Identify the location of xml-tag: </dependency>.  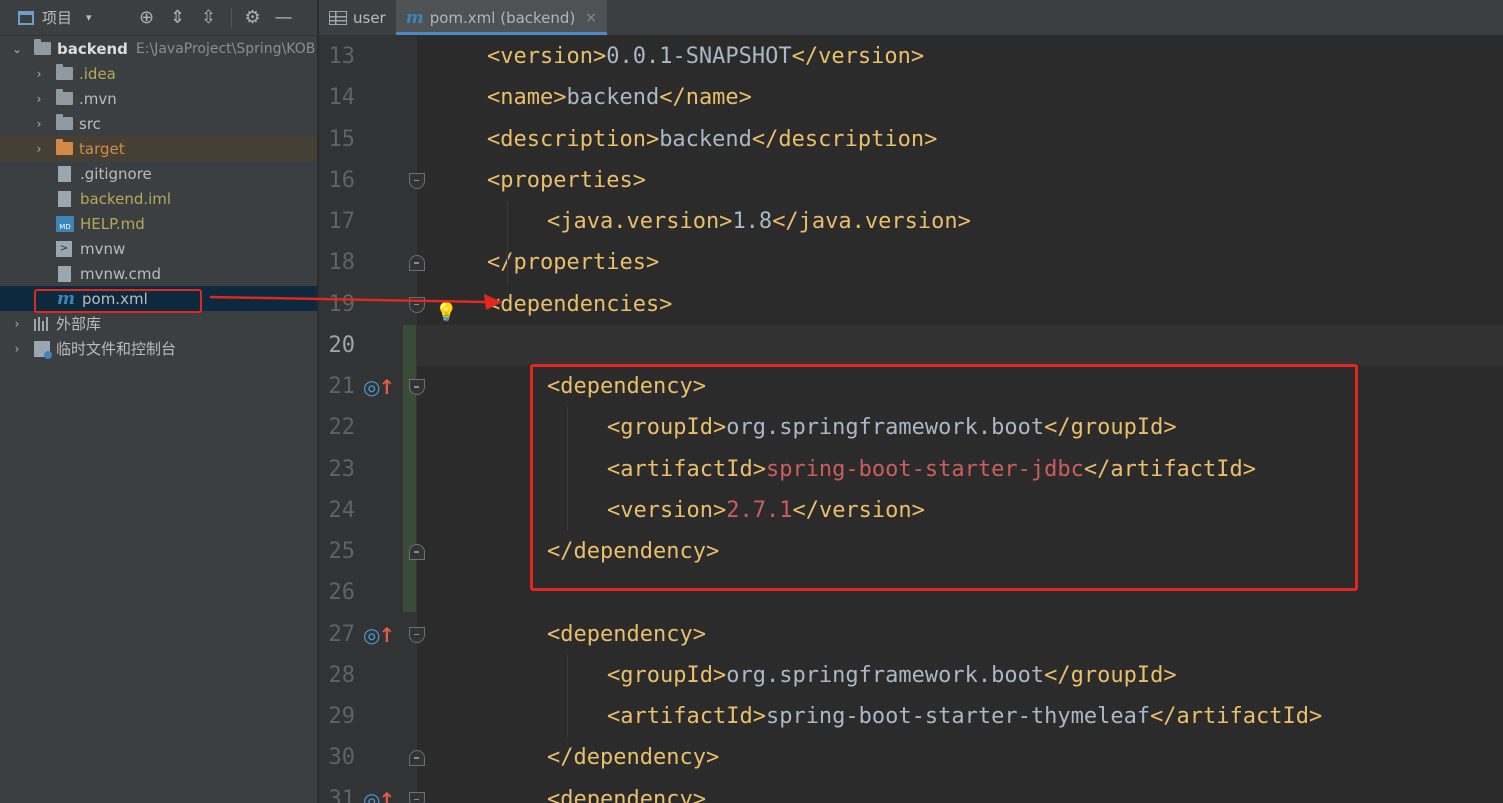
(633, 758).